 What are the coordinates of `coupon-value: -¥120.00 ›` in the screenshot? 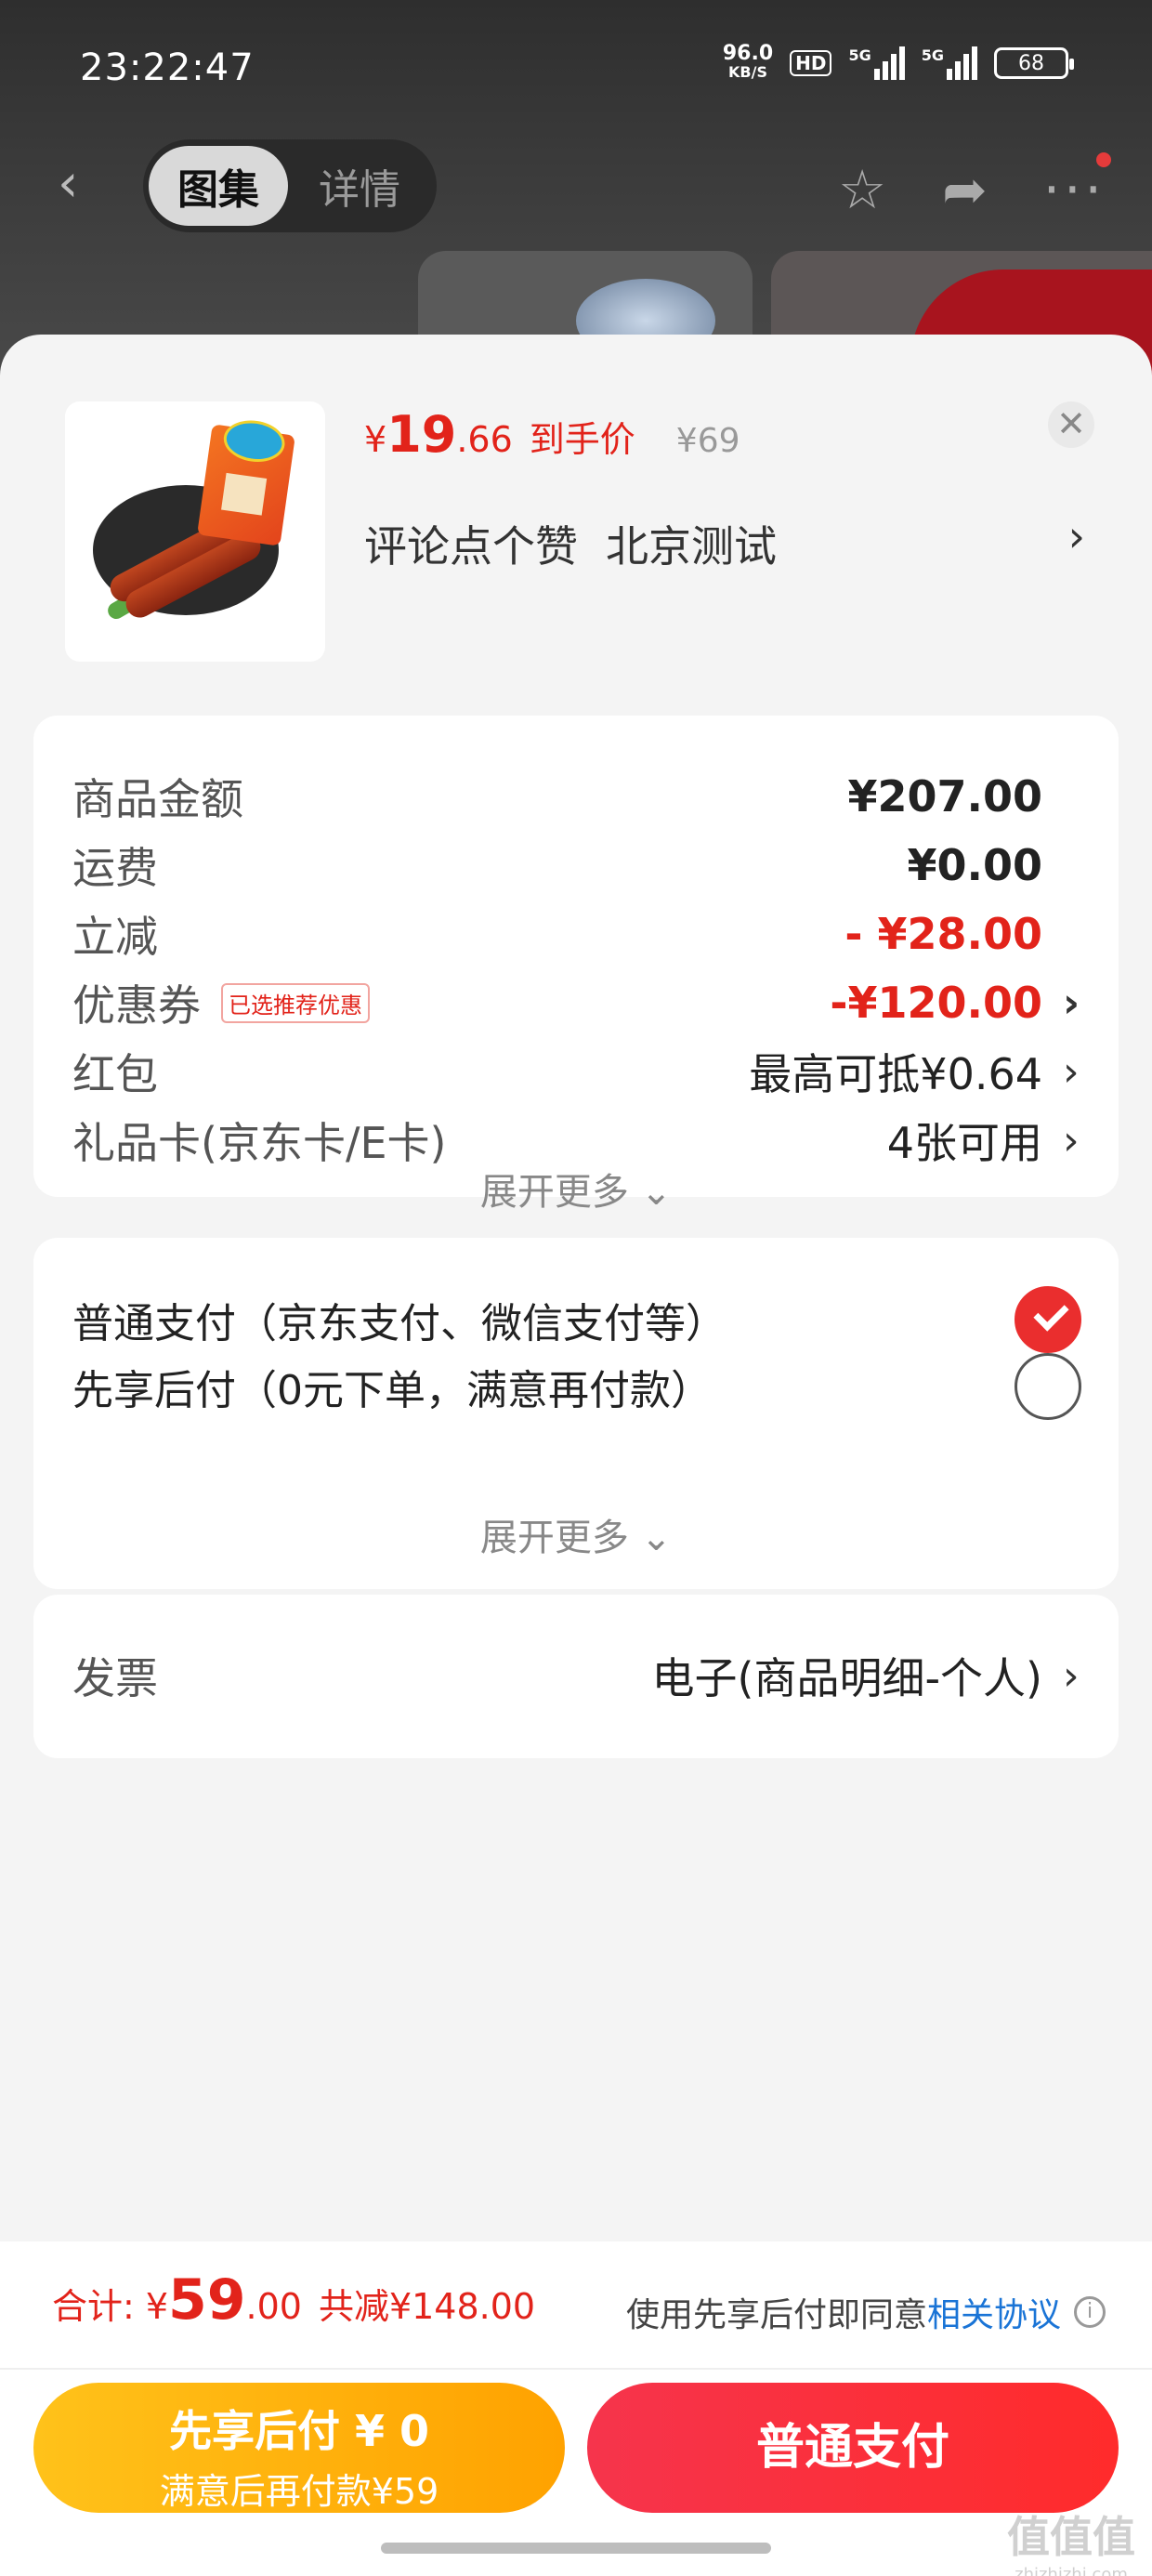 It's located at (955, 1003).